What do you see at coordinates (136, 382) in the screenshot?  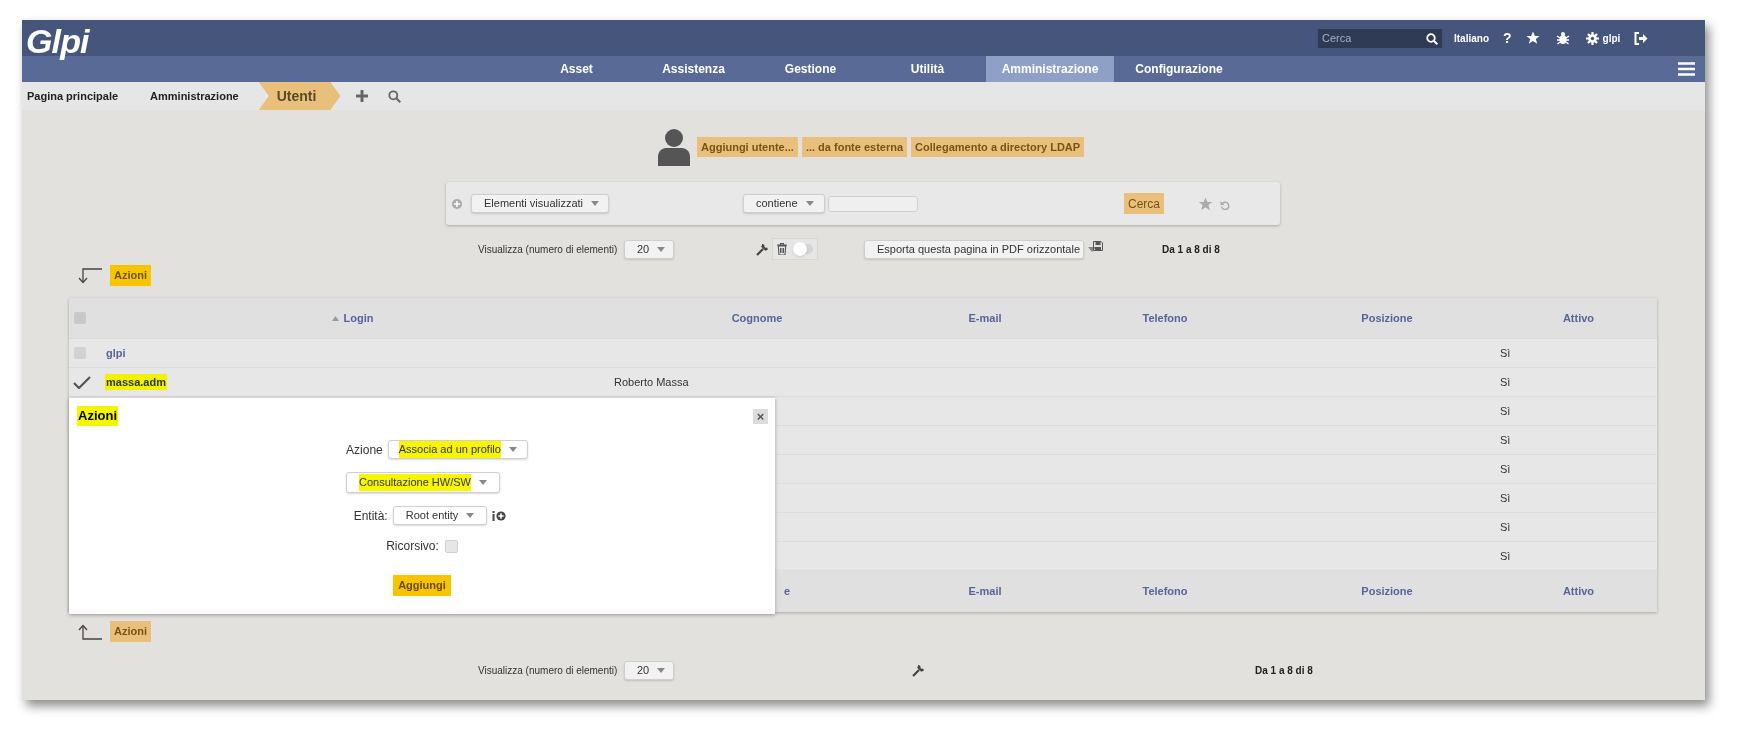 I see `user-login-link: massa.adm` at bounding box center [136, 382].